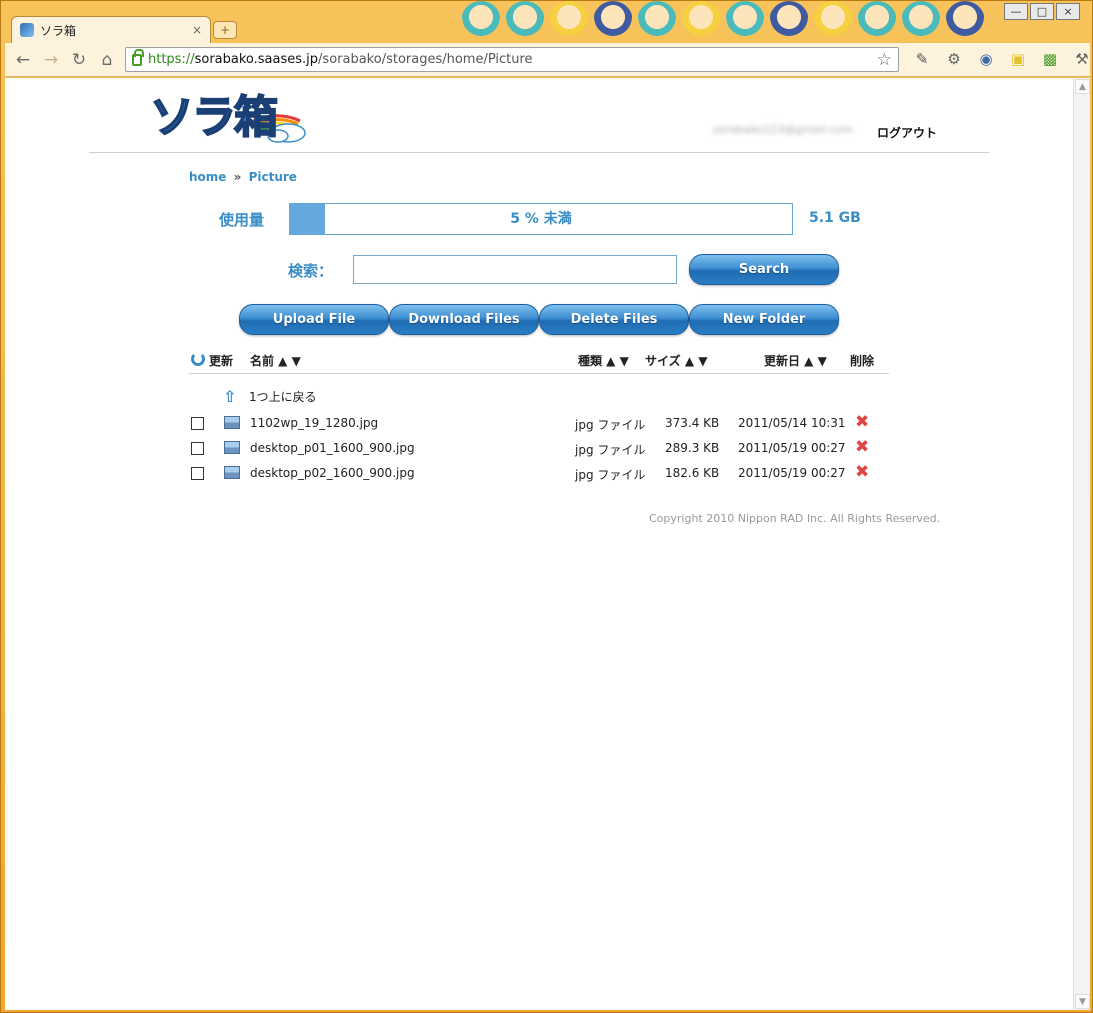  I want to click on bookmark-star-icon: ☆, so click(884, 60).